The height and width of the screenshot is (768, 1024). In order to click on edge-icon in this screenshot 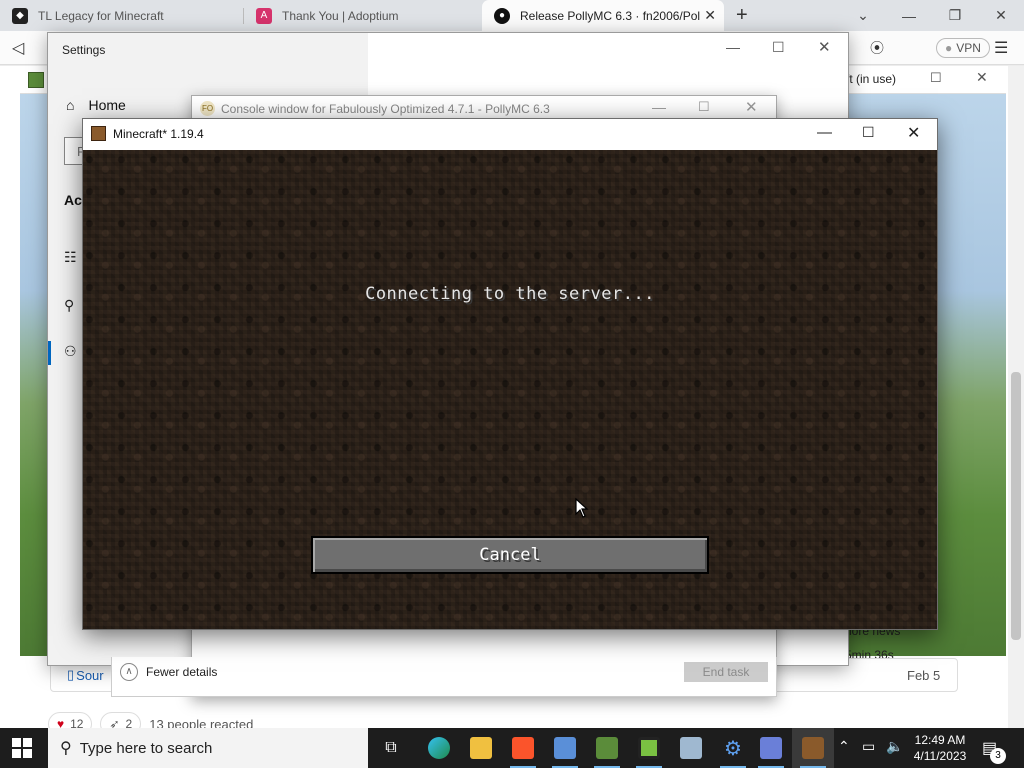, I will do `click(439, 748)`.